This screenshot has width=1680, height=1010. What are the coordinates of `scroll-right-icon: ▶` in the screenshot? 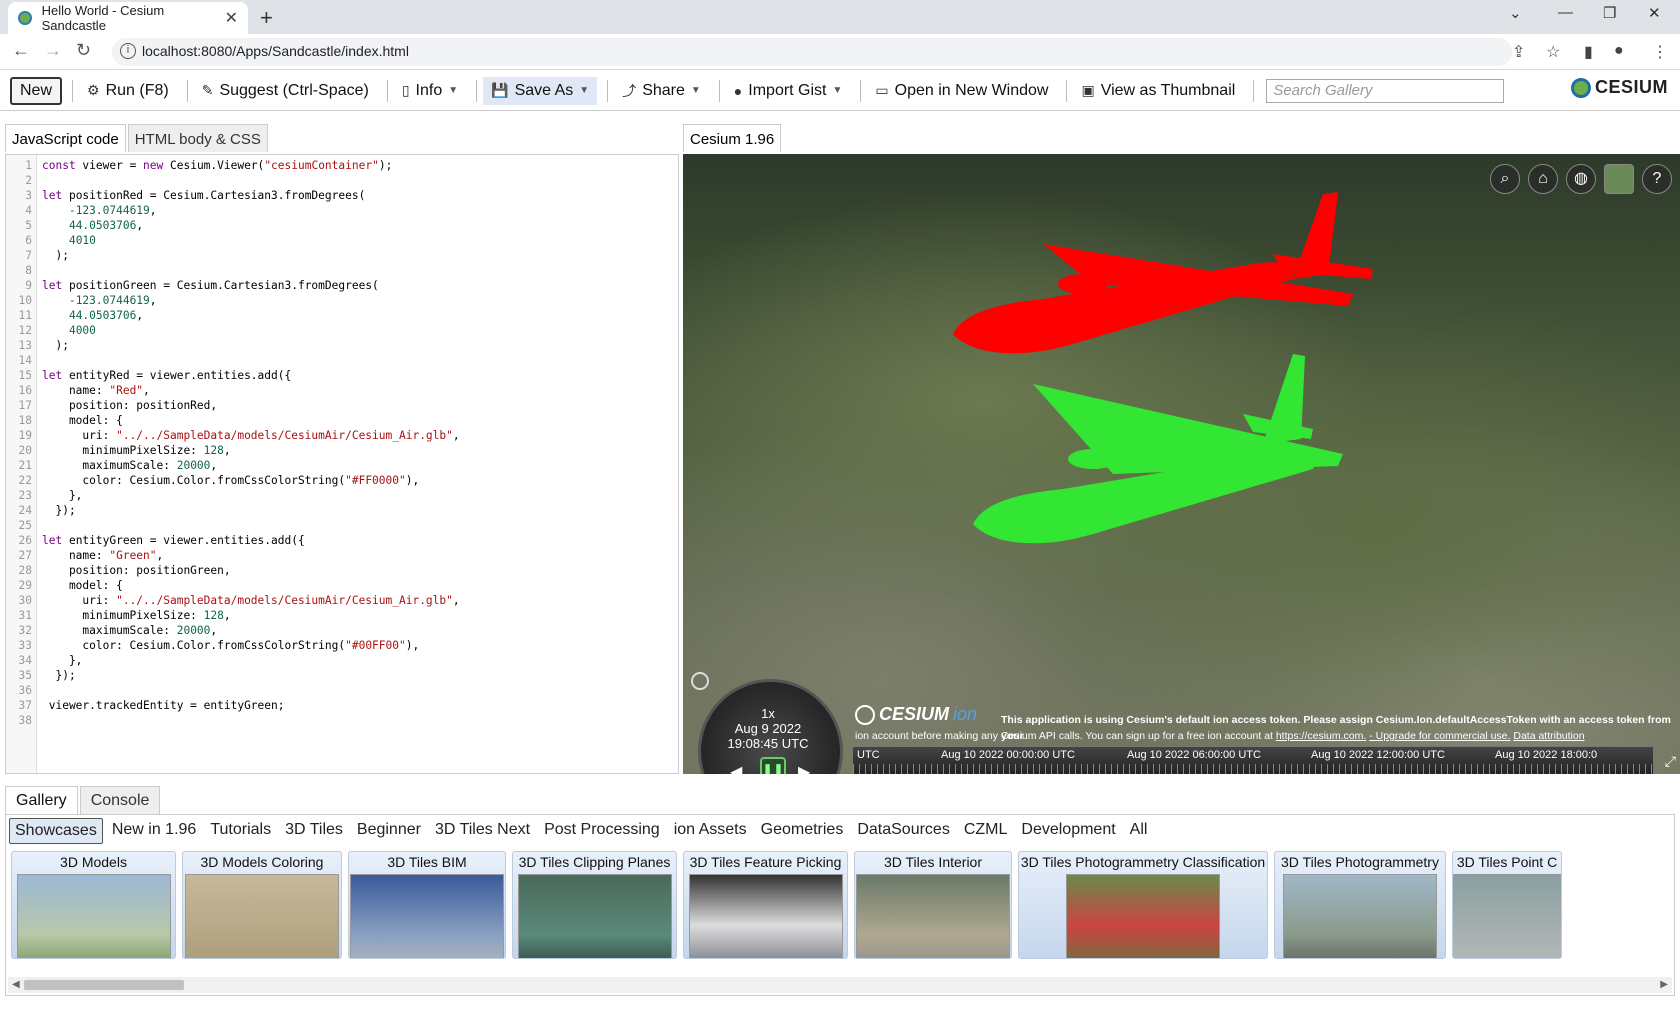 It's located at (1664, 985).